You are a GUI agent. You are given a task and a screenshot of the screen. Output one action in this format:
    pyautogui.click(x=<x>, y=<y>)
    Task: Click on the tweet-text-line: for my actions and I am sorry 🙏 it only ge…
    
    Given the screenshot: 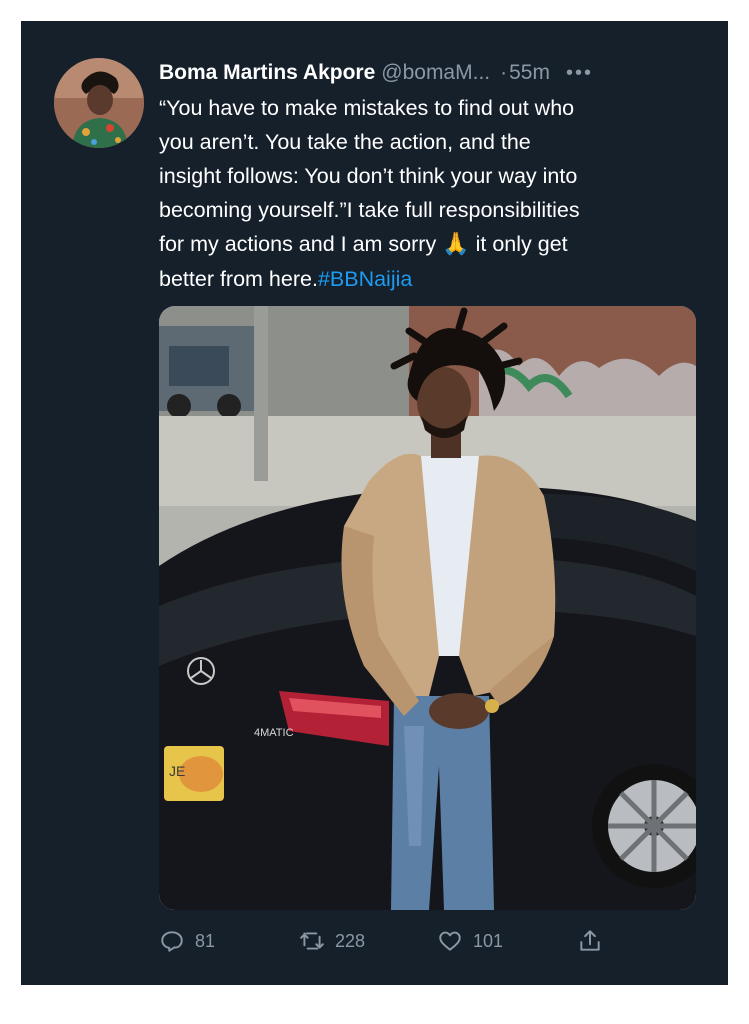 What is the action you would take?
    pyautogui.click(x=431, y=244)
    